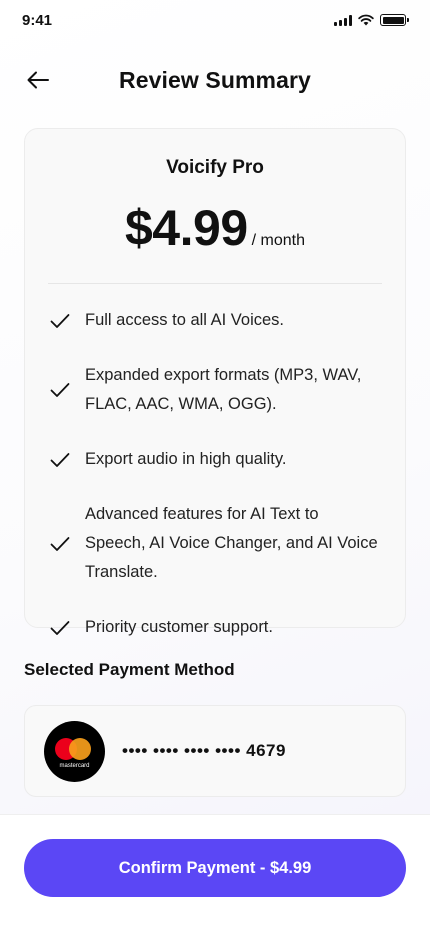 The image size is (430, 932). What do you see at coordinates (215, 167) in the screenshot?
I see `plan-name: Voicify Pro` at bounding box center [215, 167].